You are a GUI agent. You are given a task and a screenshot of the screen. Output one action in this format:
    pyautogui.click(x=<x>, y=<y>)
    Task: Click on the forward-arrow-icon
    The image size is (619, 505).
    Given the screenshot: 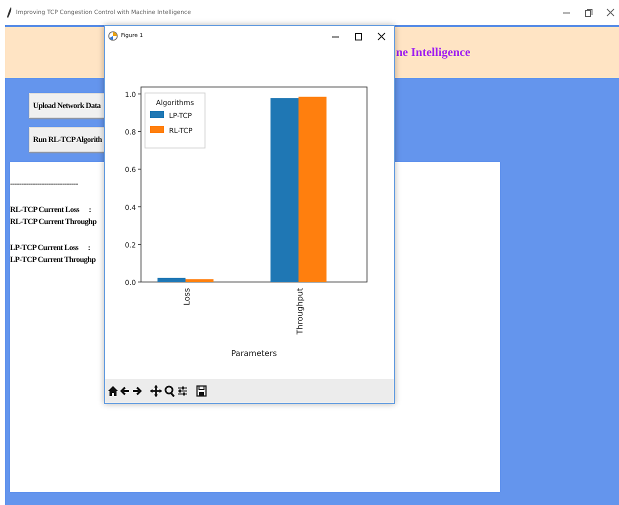 What is the action you would take?
    pyautogui.click(x=137, y=391)
    